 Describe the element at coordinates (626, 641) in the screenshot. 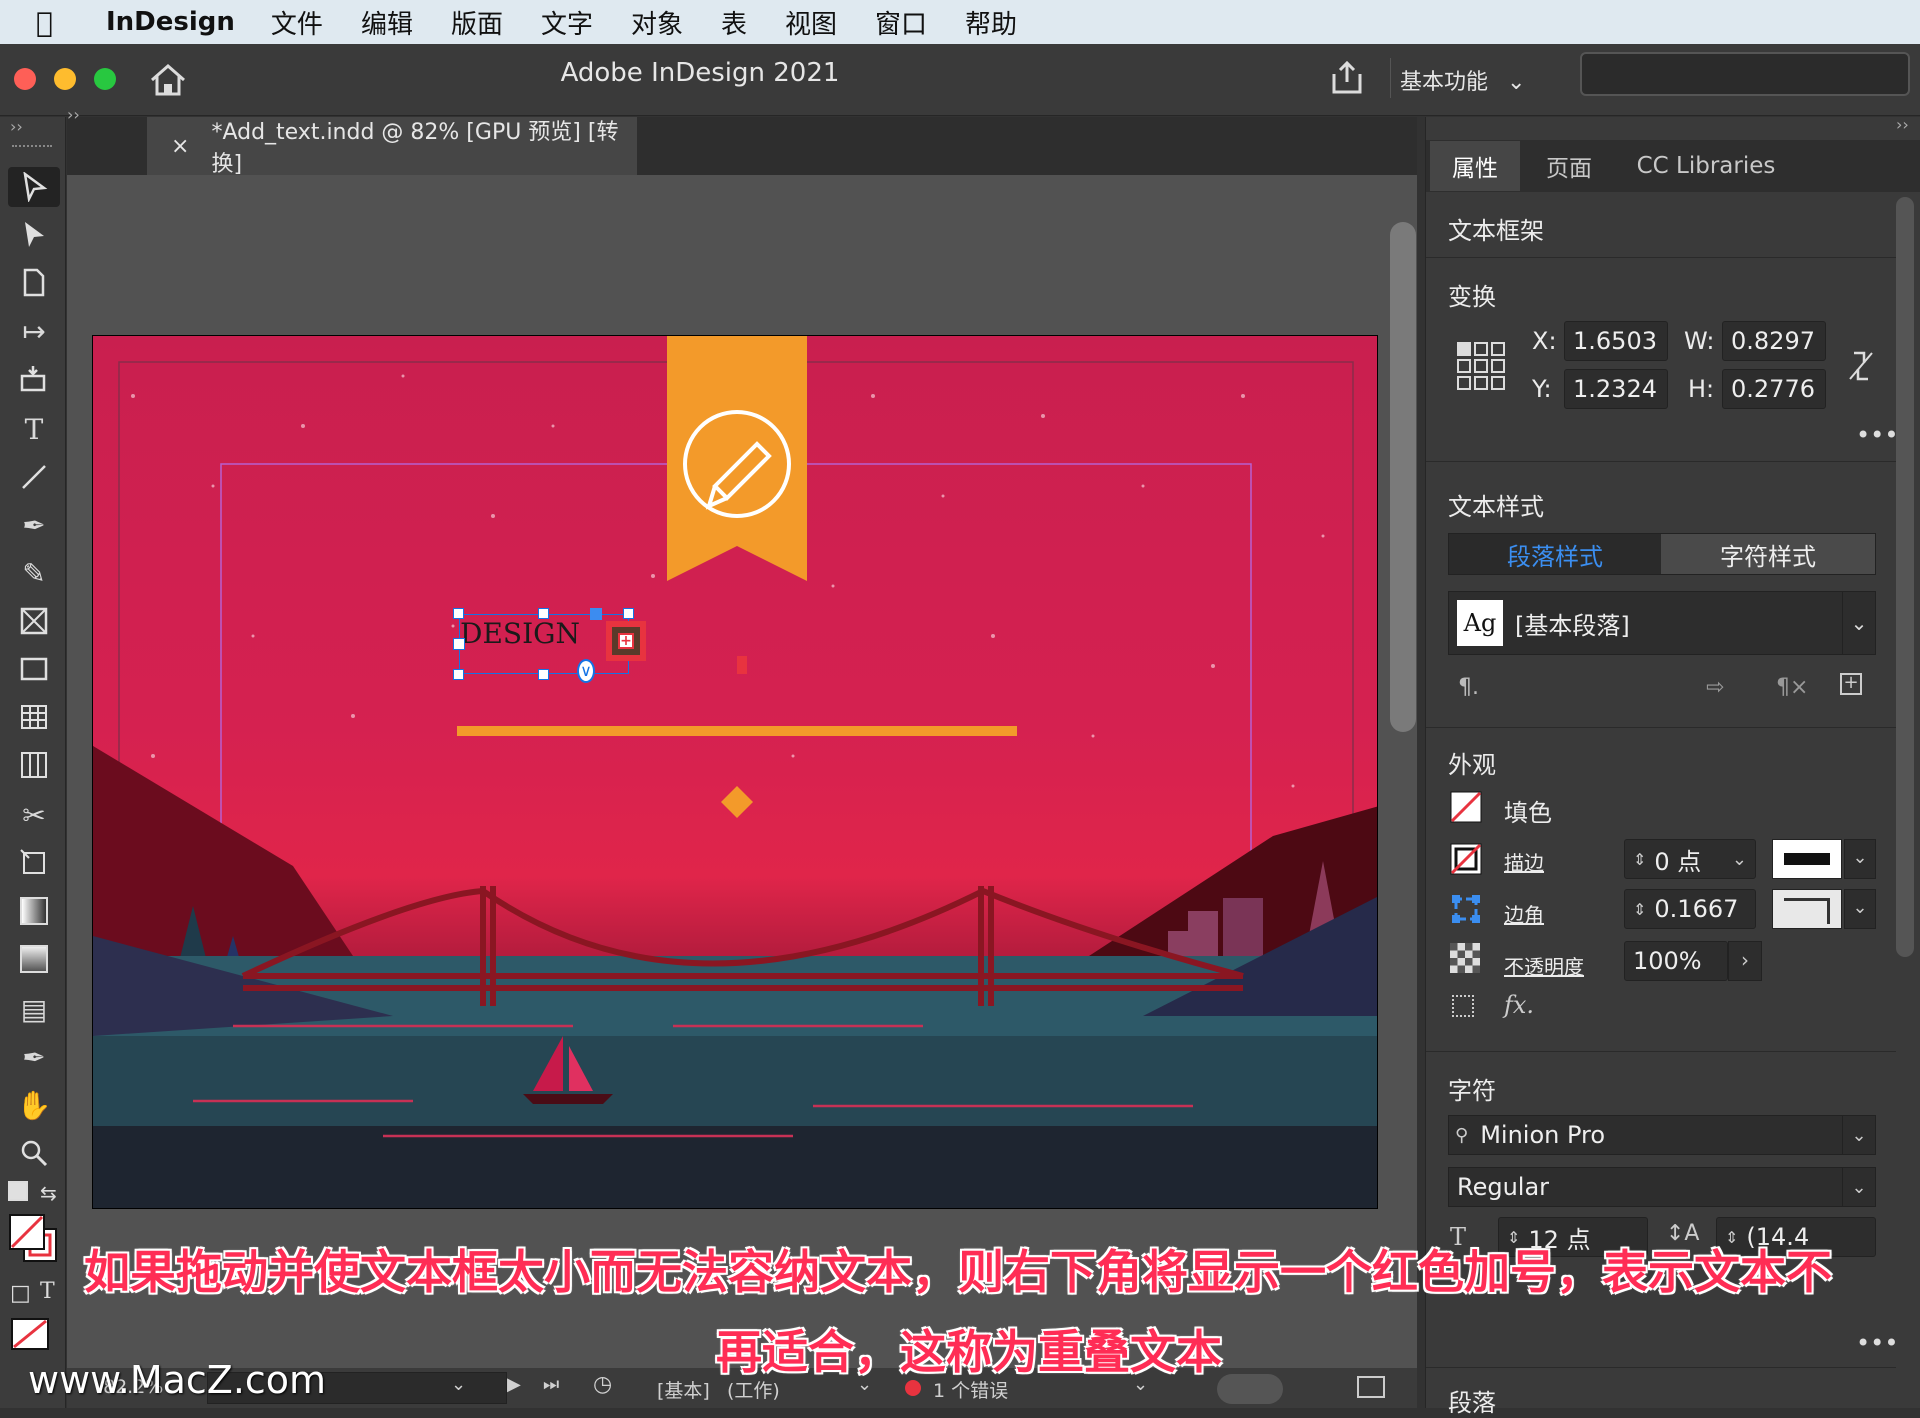

I see `overset-text-icon: +` at that location.